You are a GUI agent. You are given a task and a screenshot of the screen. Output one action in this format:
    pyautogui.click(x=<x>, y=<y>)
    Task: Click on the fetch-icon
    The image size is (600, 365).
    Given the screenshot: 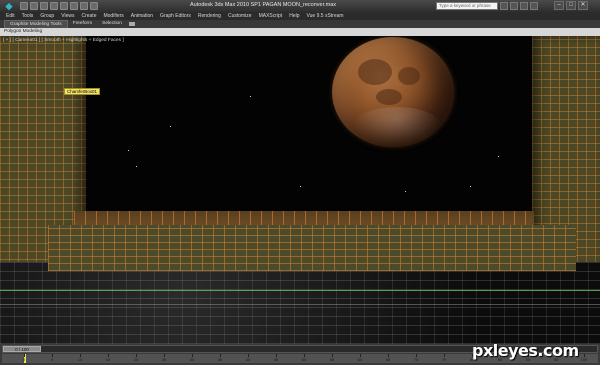 What is the action you would take?
    pyautogui.click(x=84, y=6)
    